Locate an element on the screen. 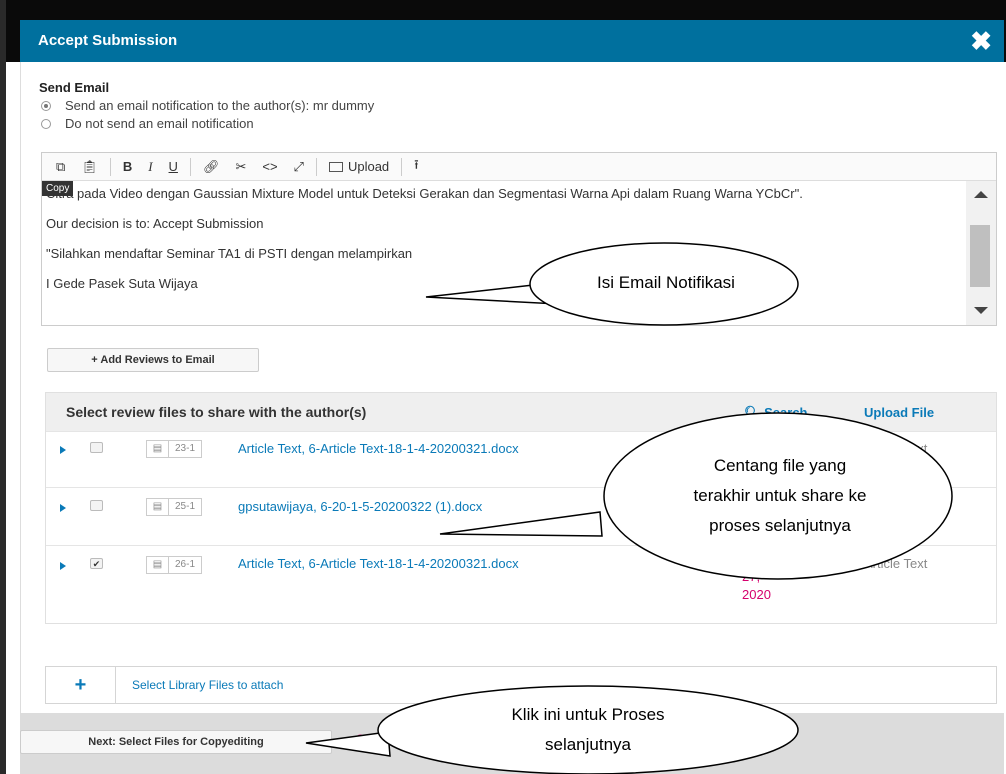 This screenshot has width=1006, height=774. link-icon: 🔗︎ is located at coordinates (211, 167).